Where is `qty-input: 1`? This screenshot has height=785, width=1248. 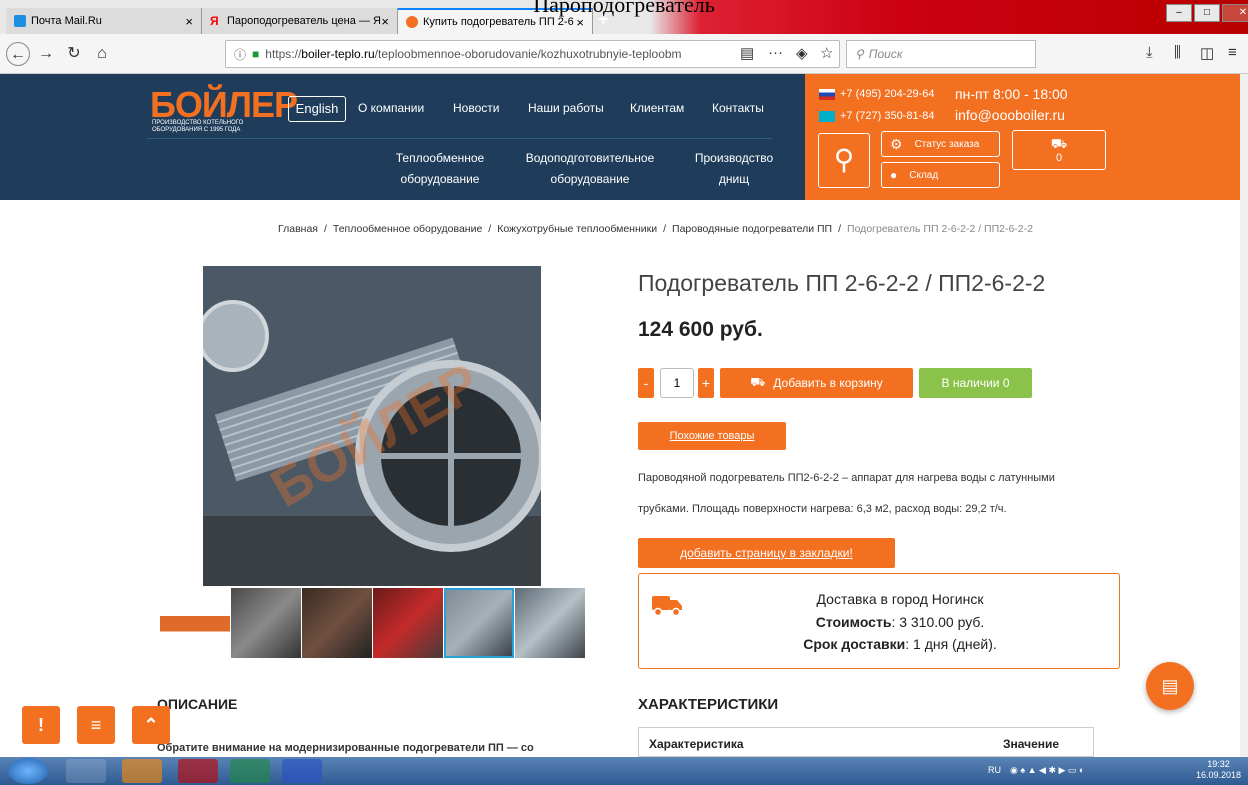 qty-input: 1 is located at coordinates (677, 383).